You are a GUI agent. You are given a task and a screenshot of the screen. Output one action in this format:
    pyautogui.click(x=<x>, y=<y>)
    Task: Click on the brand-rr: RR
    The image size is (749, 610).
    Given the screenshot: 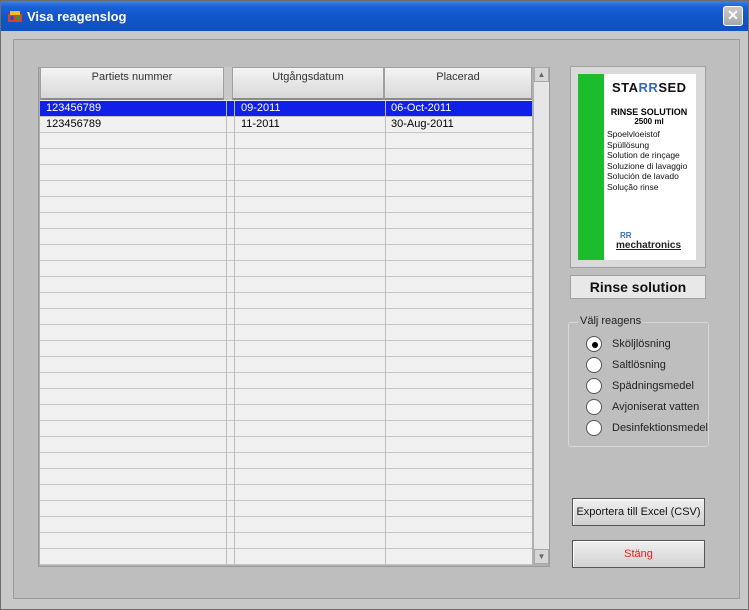 What is the action you would take?
    pyautogui.click(x=648, y=87)
    